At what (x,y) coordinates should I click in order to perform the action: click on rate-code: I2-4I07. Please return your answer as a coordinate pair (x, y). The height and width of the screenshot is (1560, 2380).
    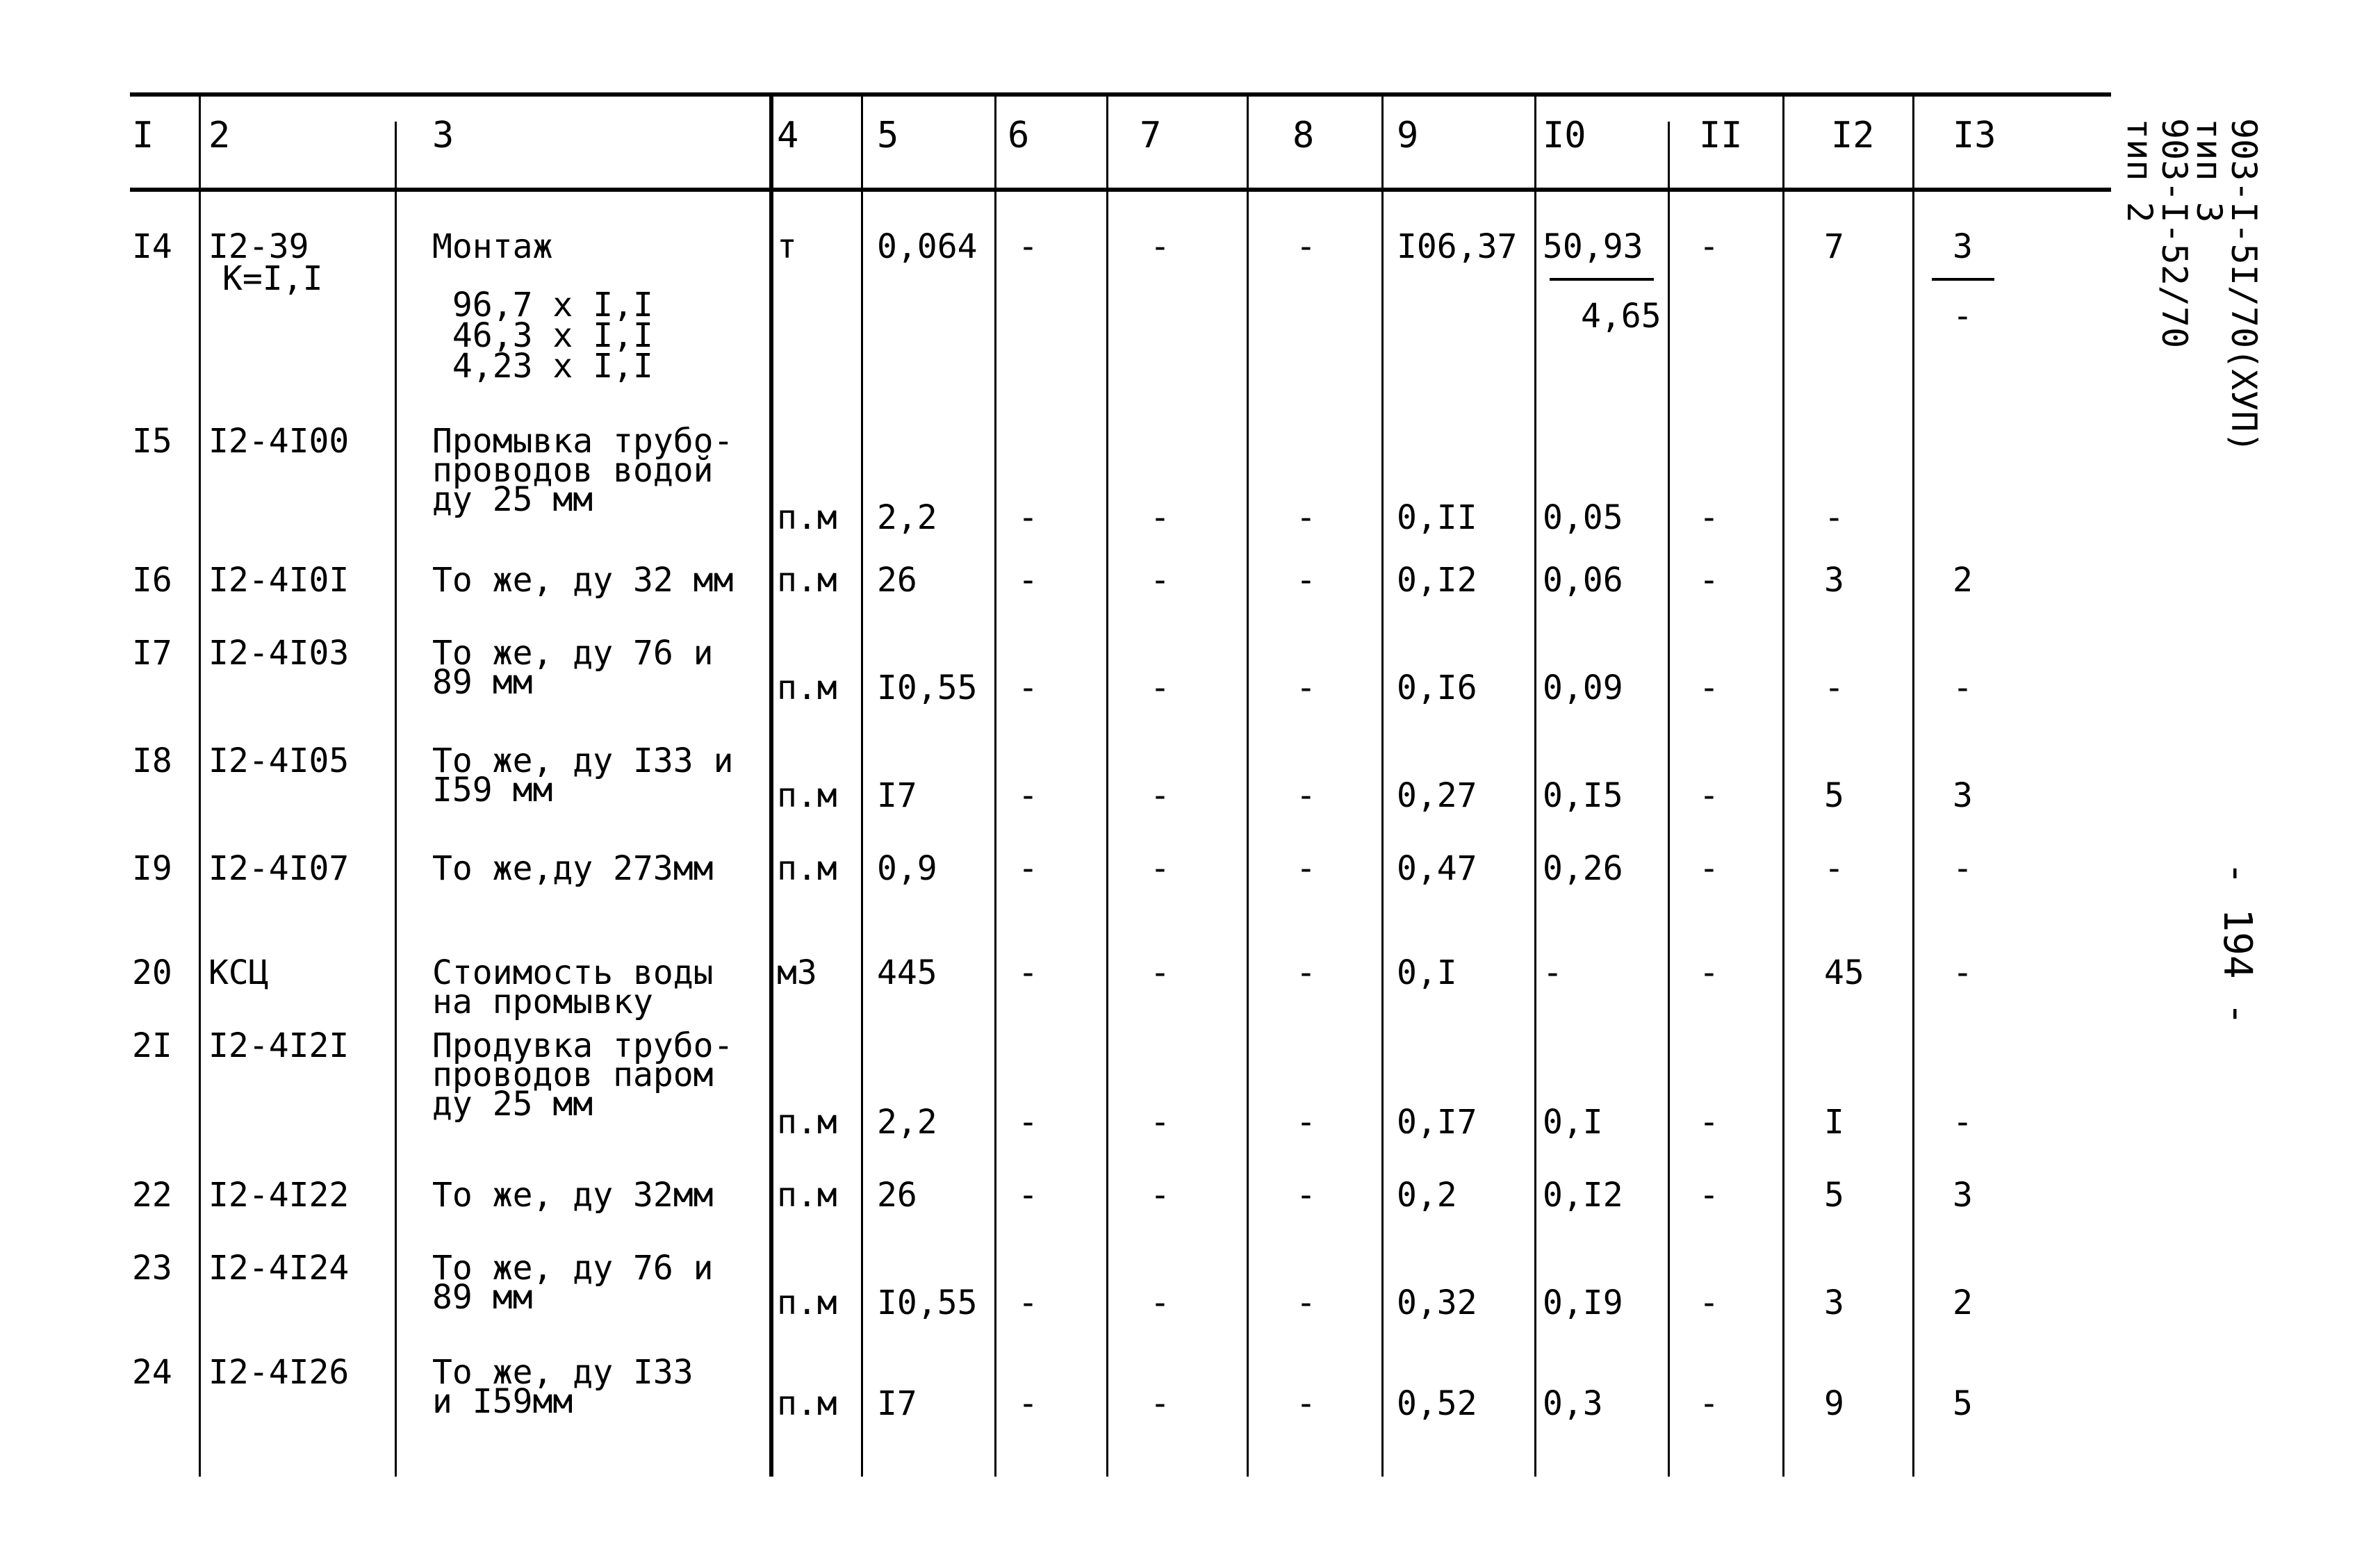
    Looking at the image, I should click on (279, 868).